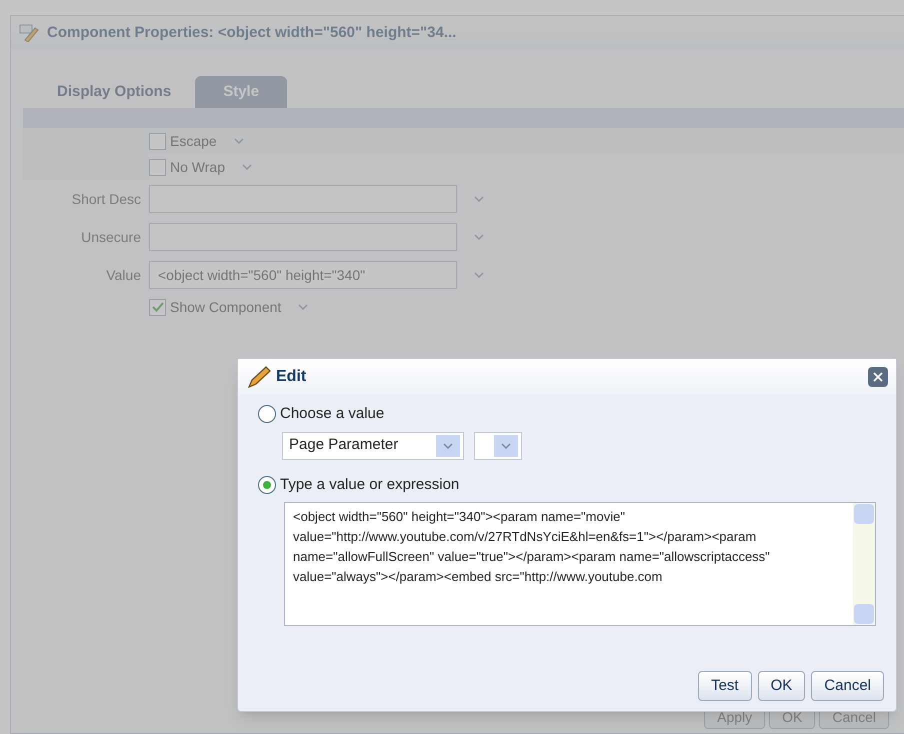 Image resolution: width=904 pixels, height=734 pixels. What do you see at coordinates (864, 564) in the screenshot?
I see `scrollbar` at bounding box center [864, 564].